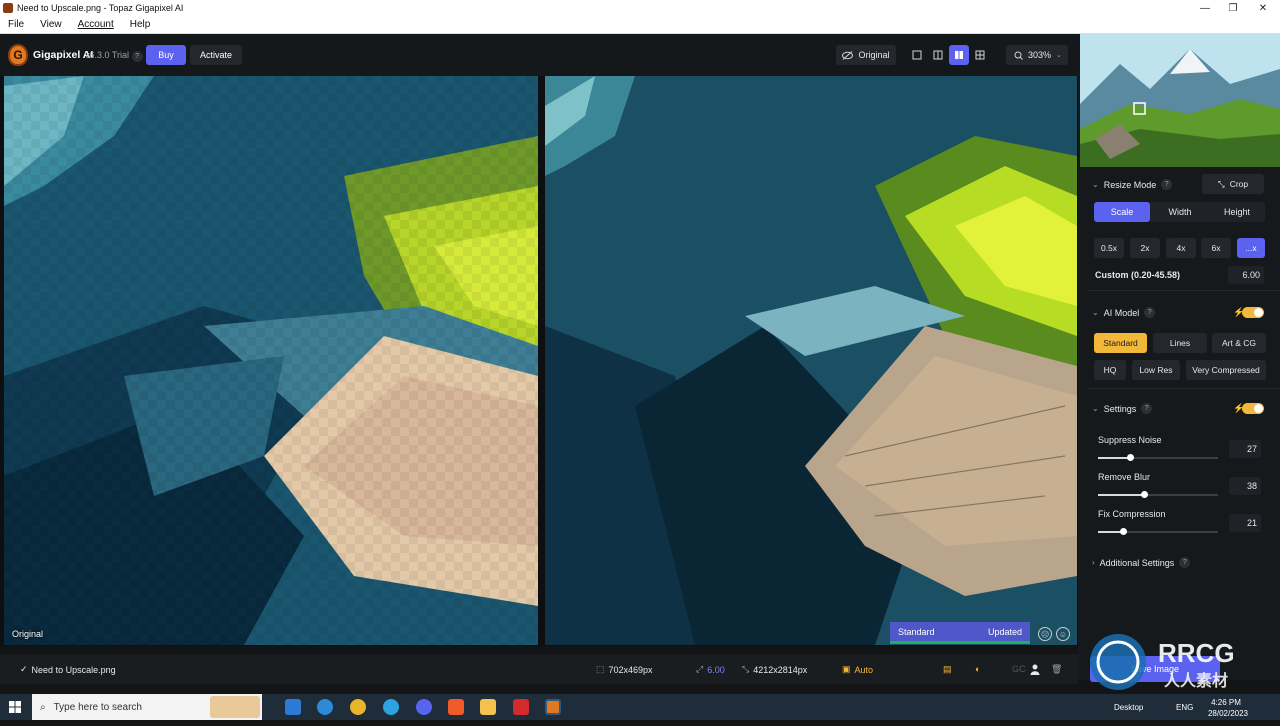  What do you see at coordinates (640, 25) in the screenshot?
I see `menubar: File View Account Help` at bounding box center [640, 25].